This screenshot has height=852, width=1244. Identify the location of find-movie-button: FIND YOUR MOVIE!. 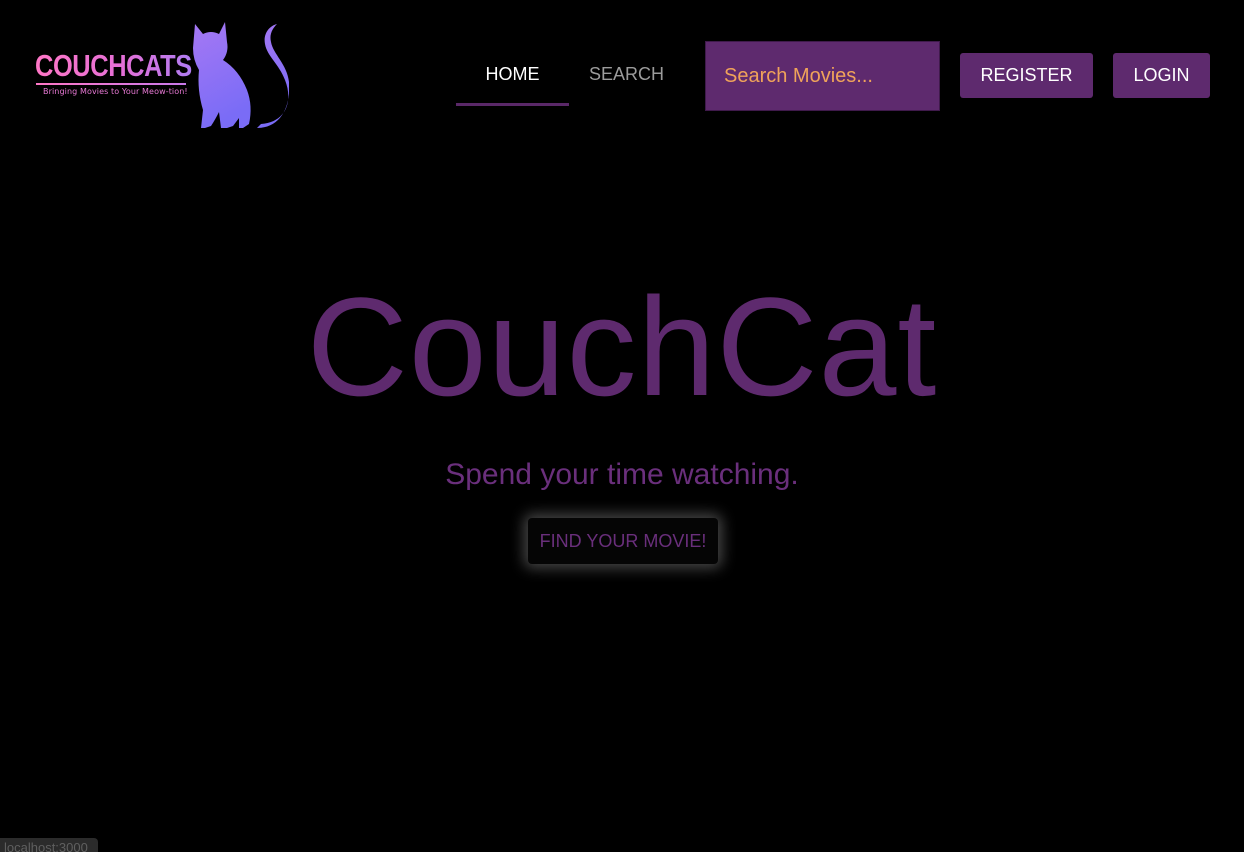
(623, 541).